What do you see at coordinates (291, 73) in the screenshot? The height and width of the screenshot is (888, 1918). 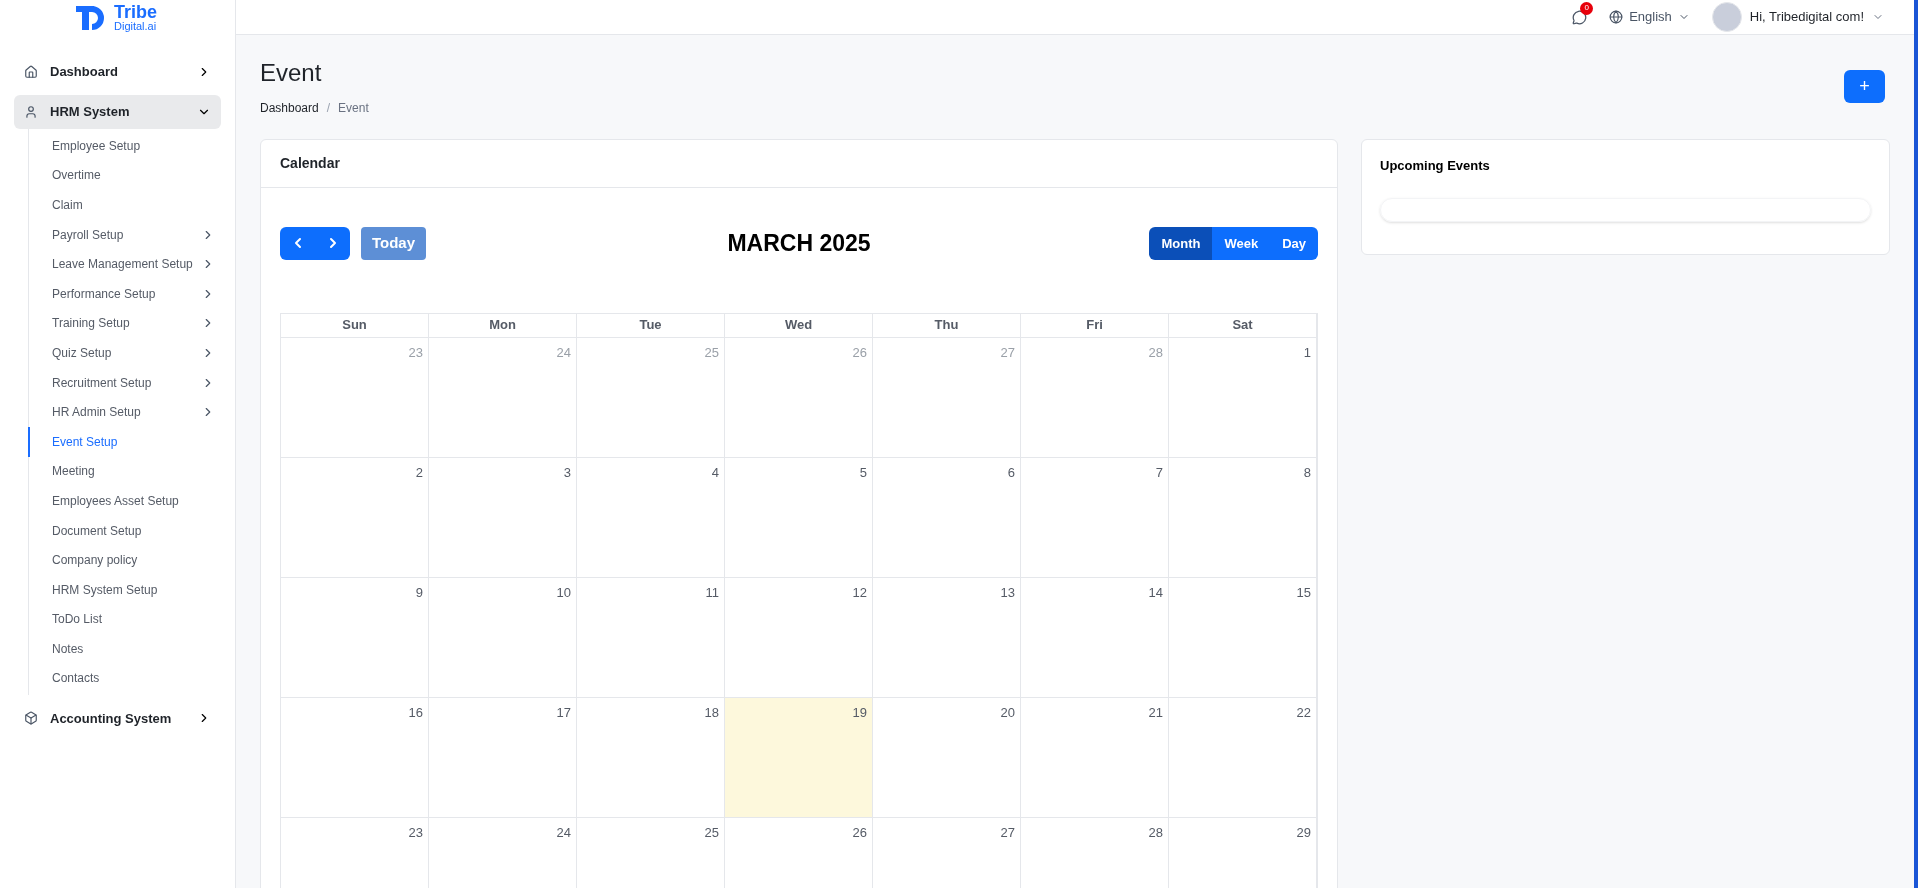 I see `page-title: Event` at bounding box center [291, 73].